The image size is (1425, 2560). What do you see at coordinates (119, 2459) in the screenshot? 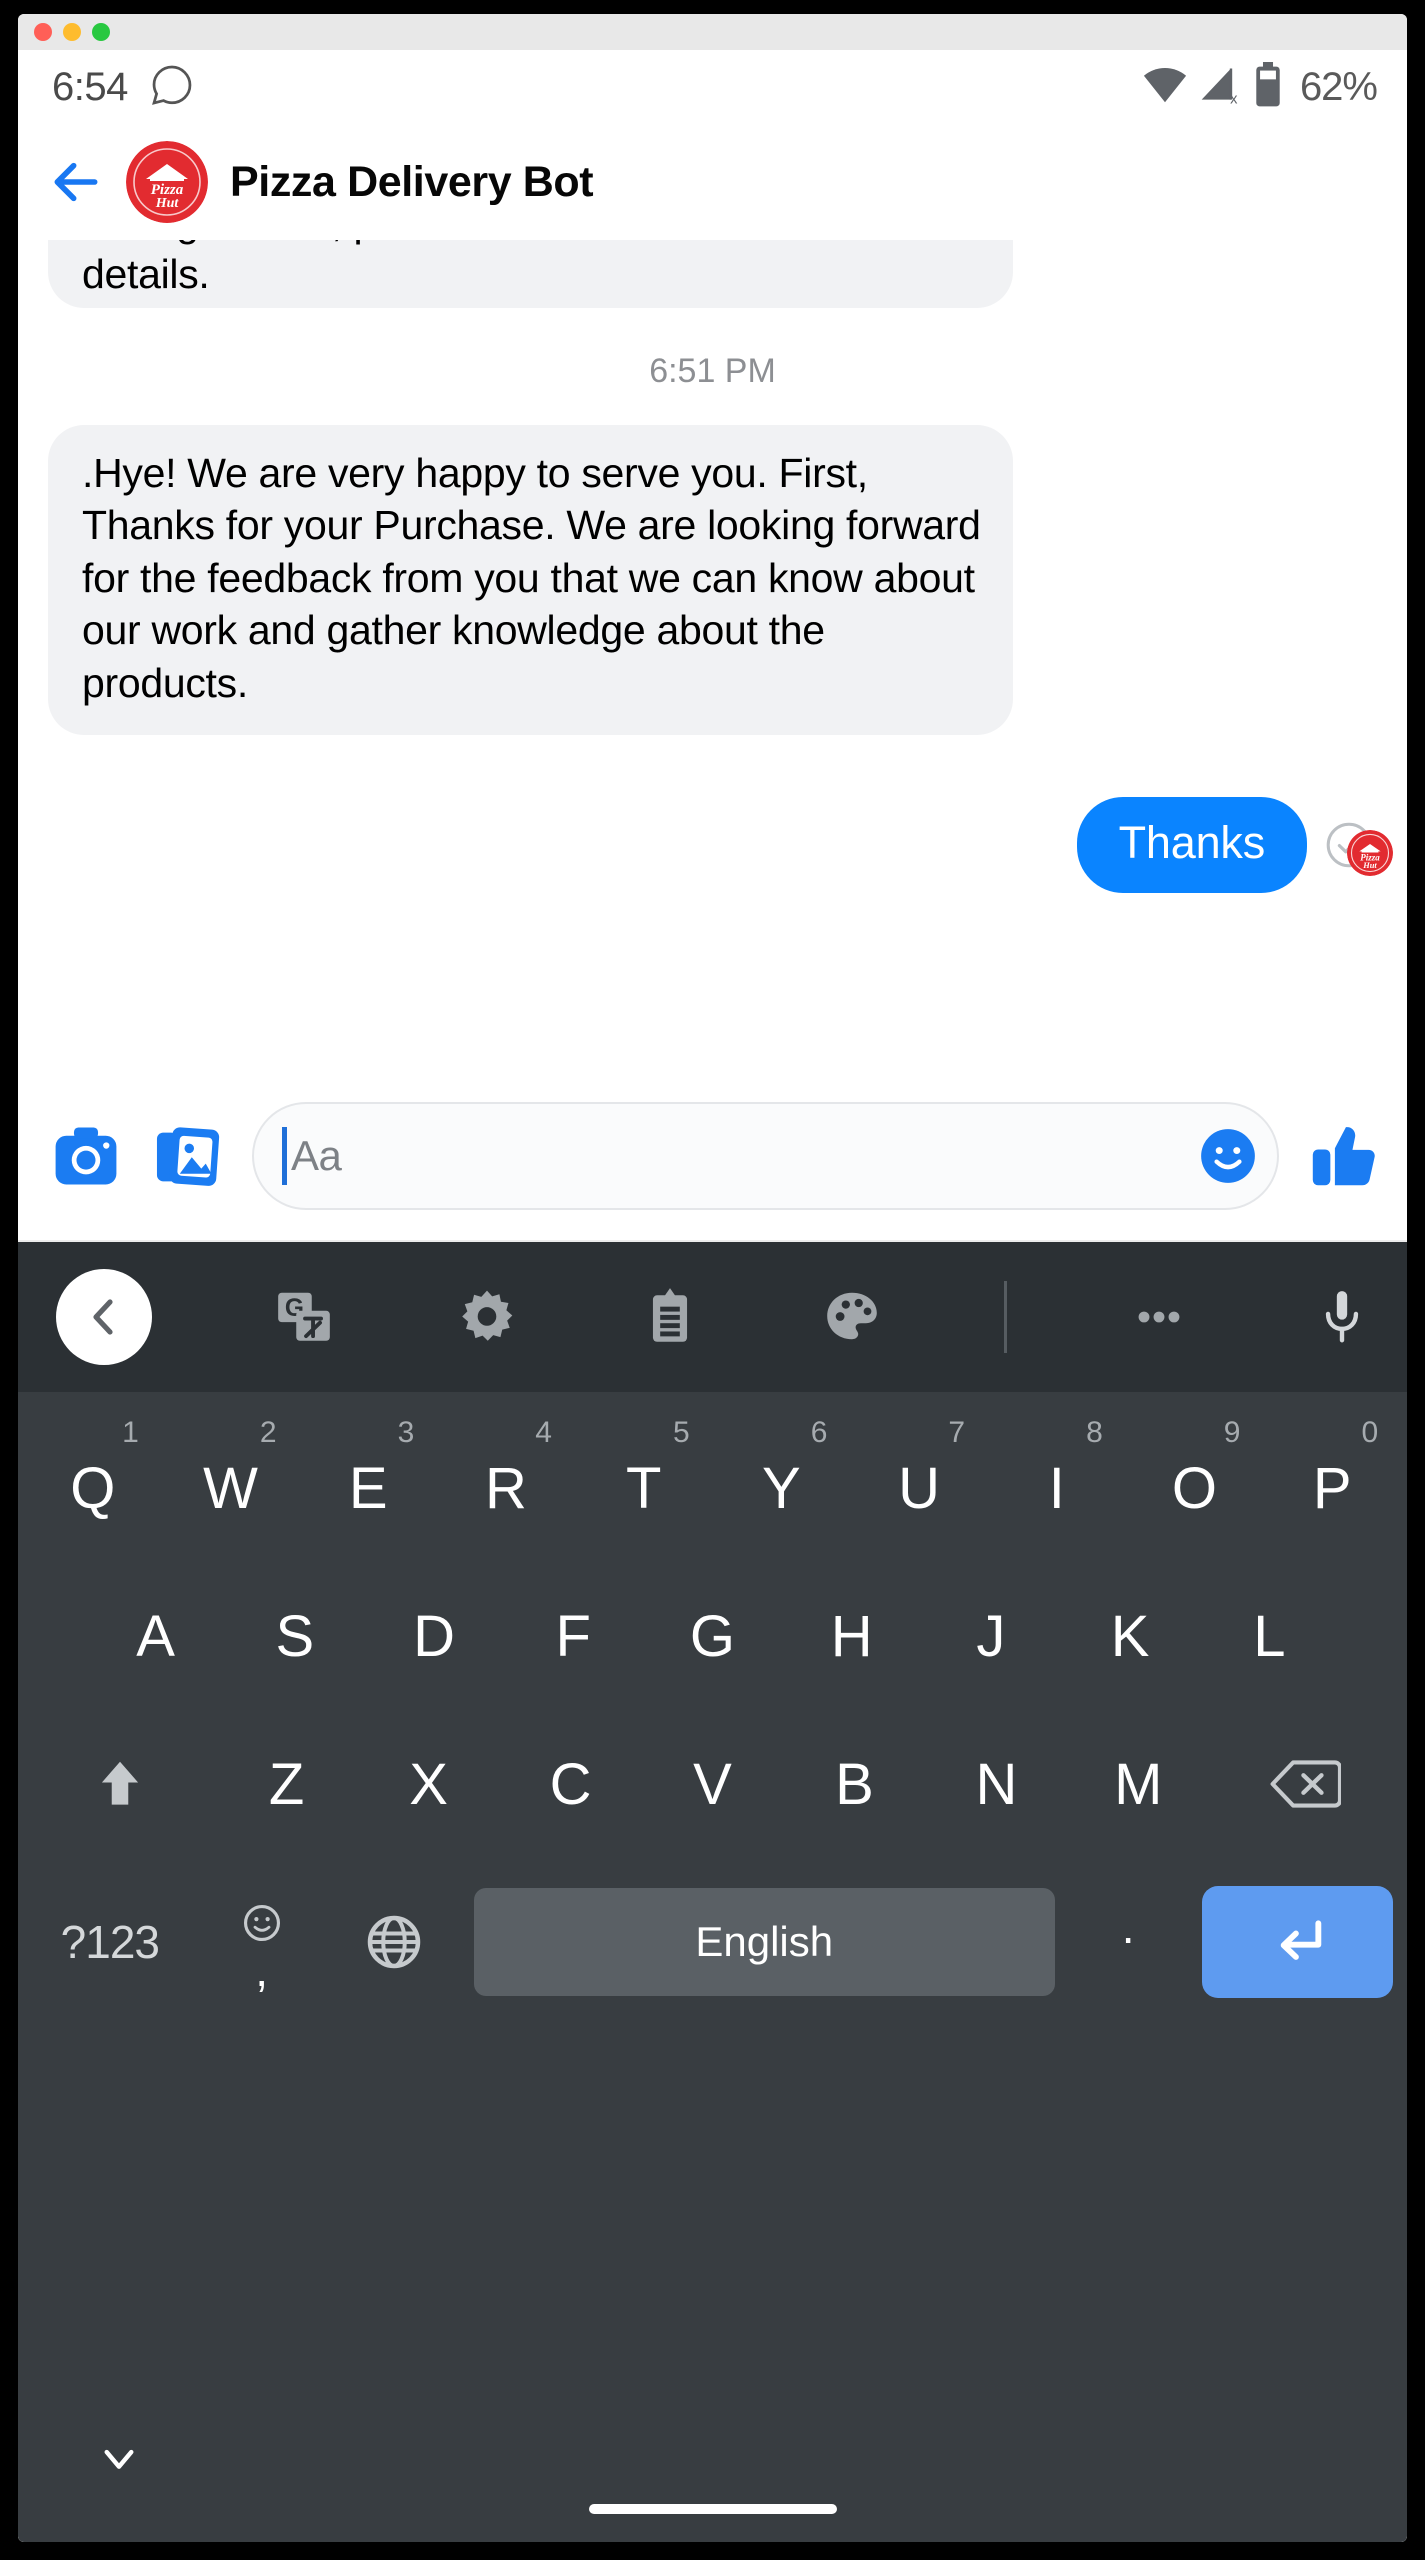
I see `chevron-down-icon` at bounding box center [119, 2459].